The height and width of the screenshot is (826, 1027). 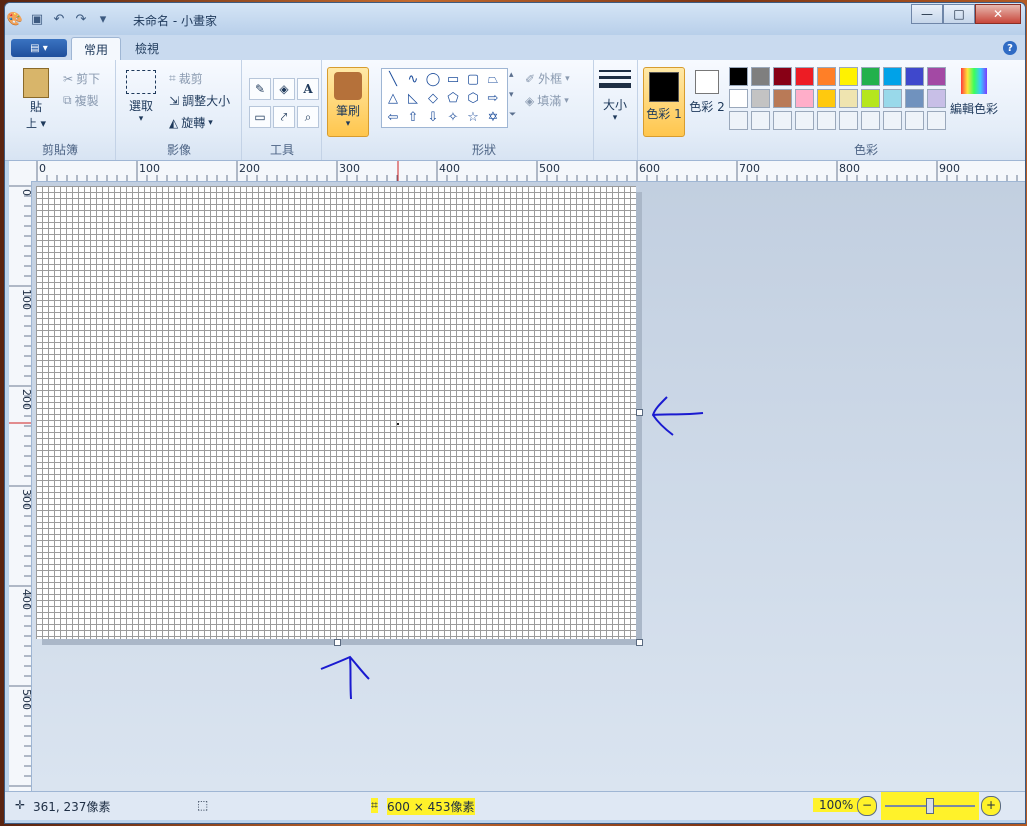 I want to click on oval-shape-icon: ◯, so click(x=433, y=79).